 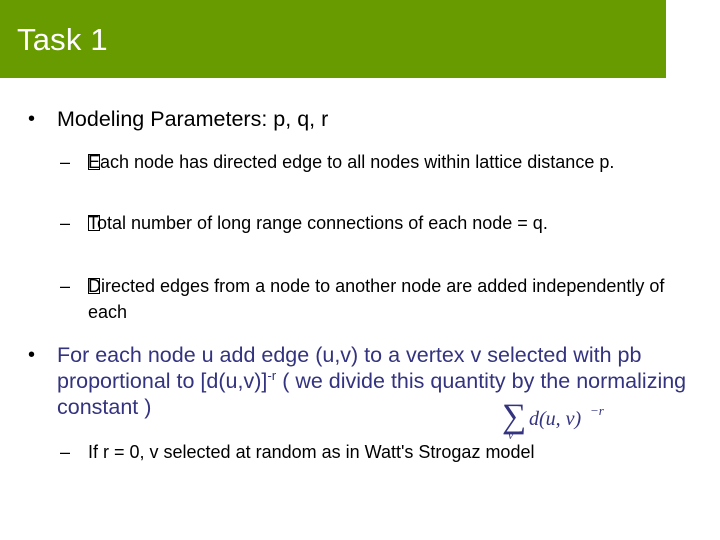 I want to click on equation-sigma-subscript: v, so click(x=511, y=435).